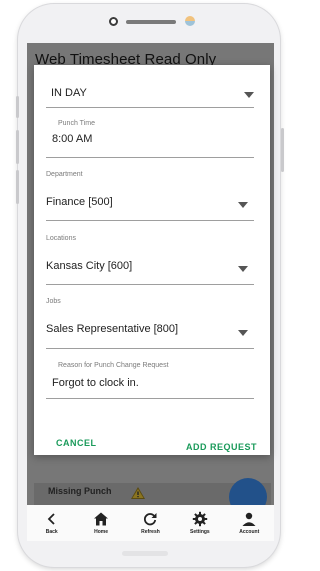  I want to click on department-underline, so click(150, 220).